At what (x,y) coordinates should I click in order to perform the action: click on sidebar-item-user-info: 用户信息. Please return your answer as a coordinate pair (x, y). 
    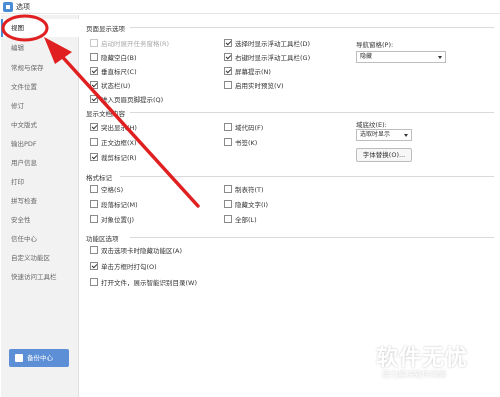
    Looking at the image, I should click on (40, 163).